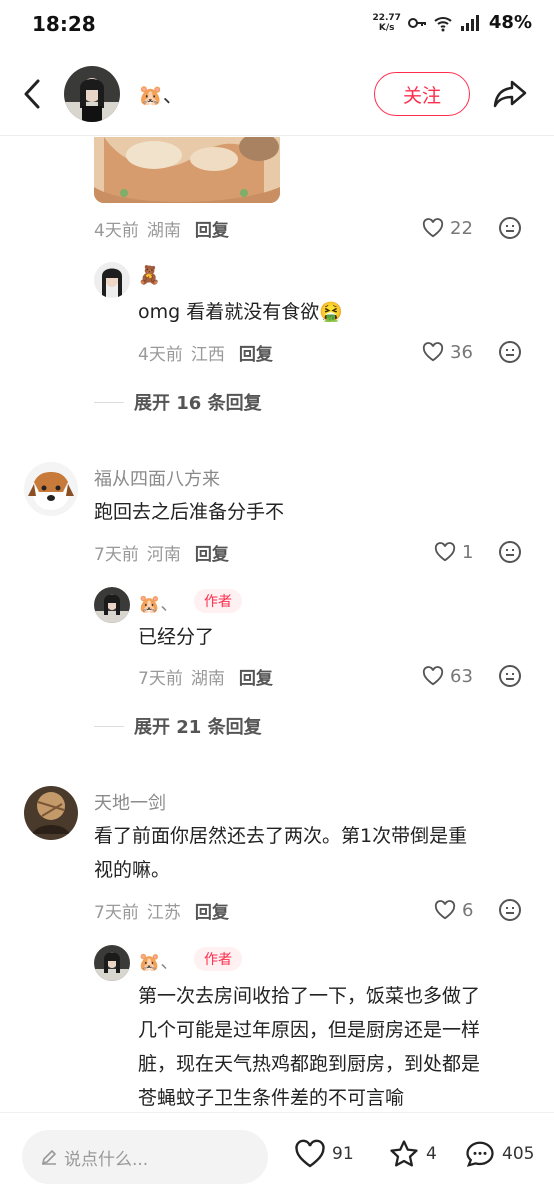 This screenshot has height=1200, width=554. I want to click on reply-location: 江西, so click(207, 354).